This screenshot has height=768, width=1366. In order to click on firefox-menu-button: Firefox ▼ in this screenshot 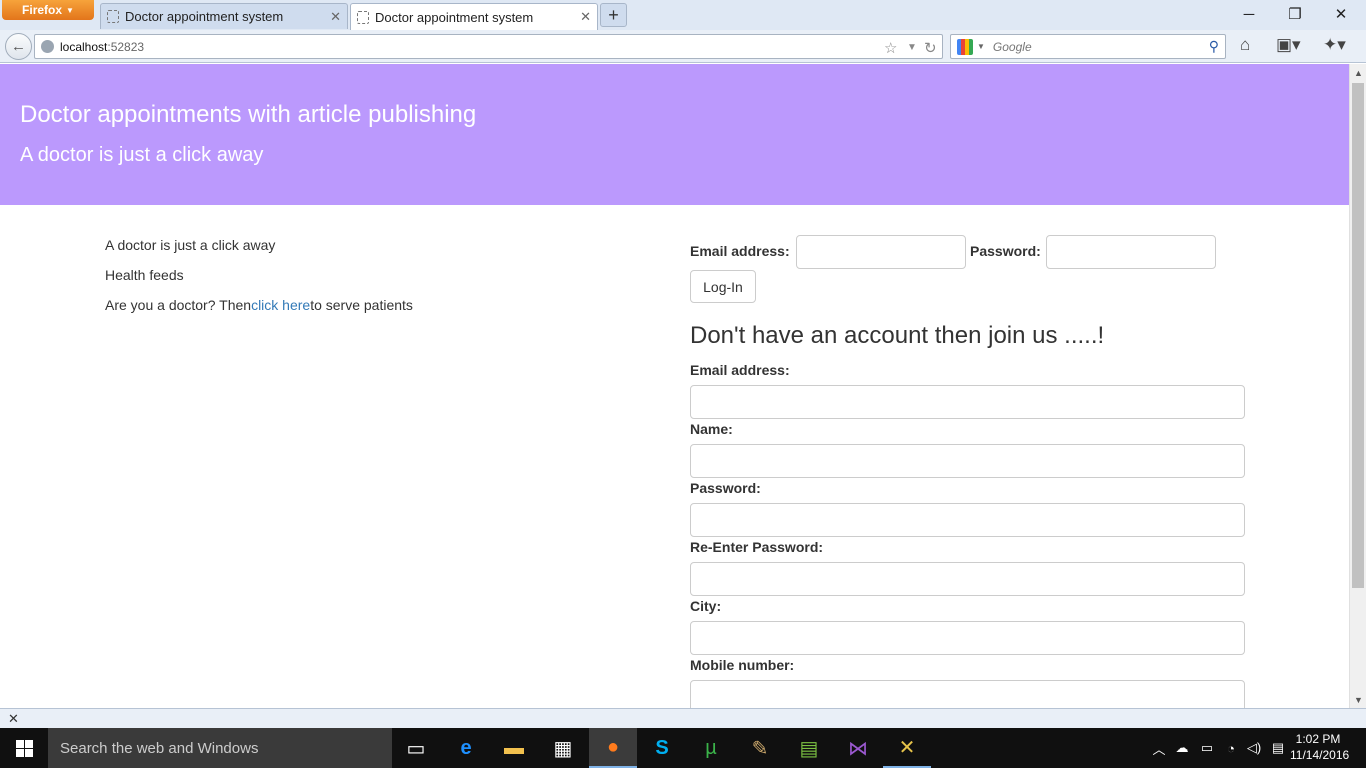, I will do `click(48, 10)`.